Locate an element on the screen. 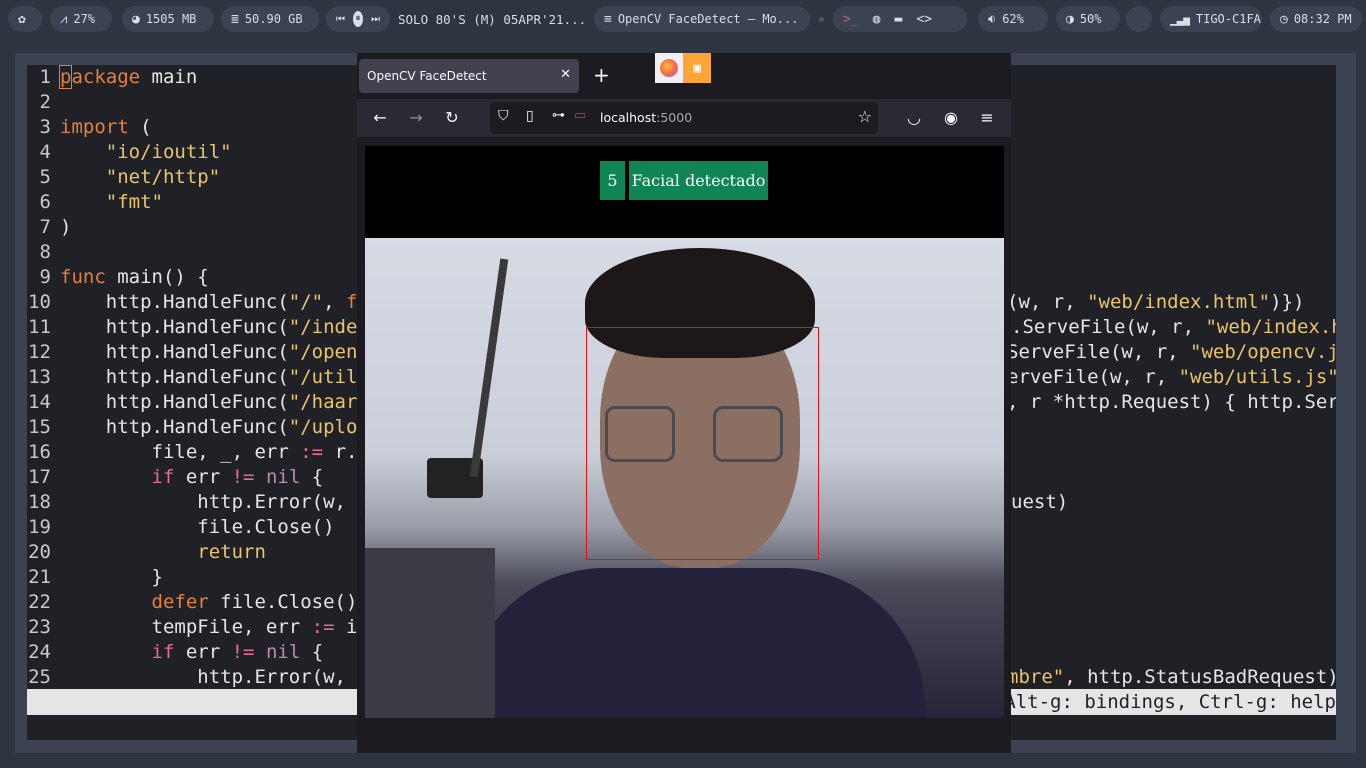  launcher-button: ✿ is located at coordinates (25, 19).